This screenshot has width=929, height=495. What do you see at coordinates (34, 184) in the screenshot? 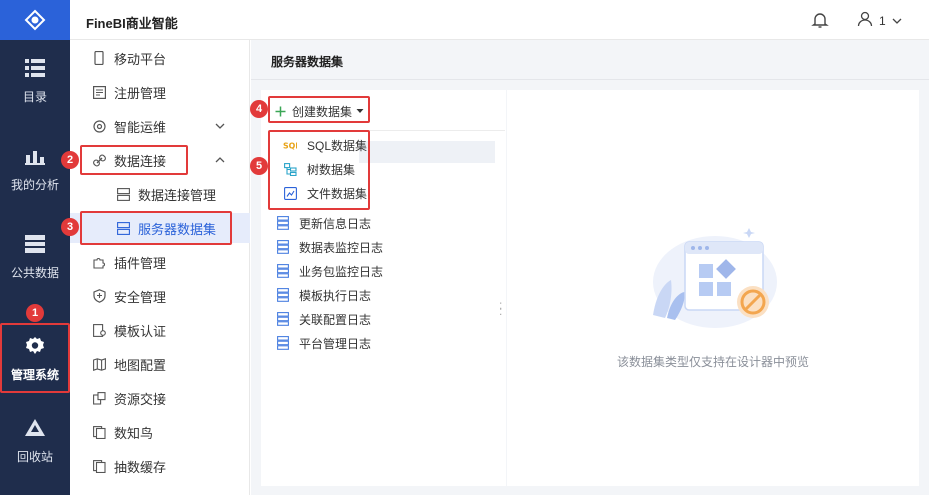
I see `rail-label: 我的分析` at bounding box center [34, 184].